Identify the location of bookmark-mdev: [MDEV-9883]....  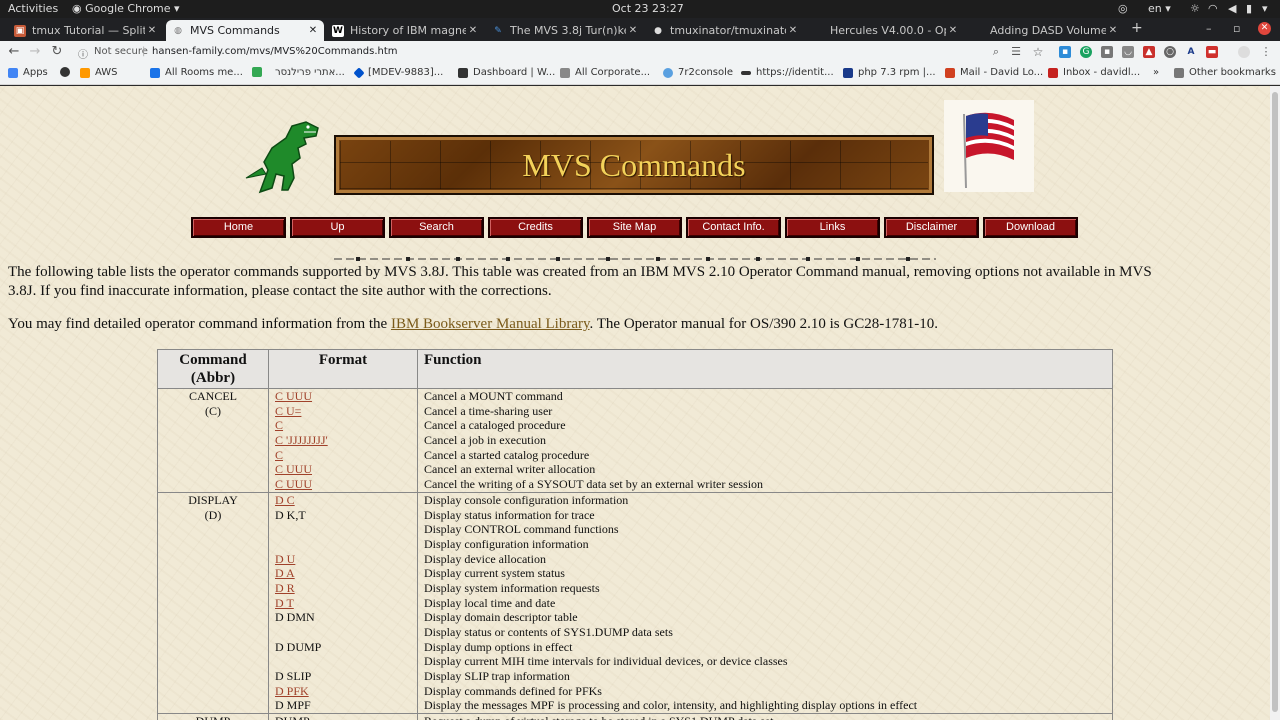
(398, 72).